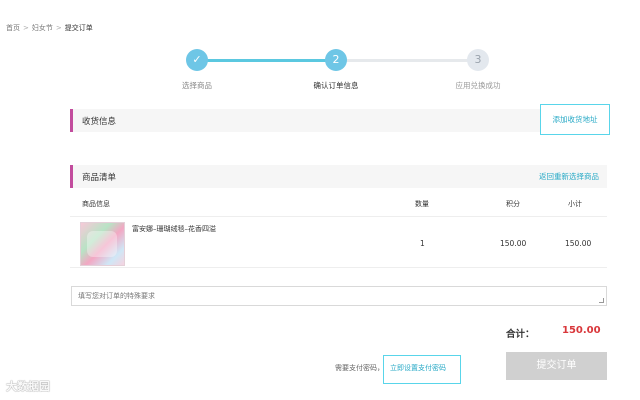 Image resolution: width=640 pixels, height=400 pixels. What do you see at coordinates (42, 28) in the screenshot?
I see `breadcrumb-category: 妇女节` at bounding box center [42, 28].